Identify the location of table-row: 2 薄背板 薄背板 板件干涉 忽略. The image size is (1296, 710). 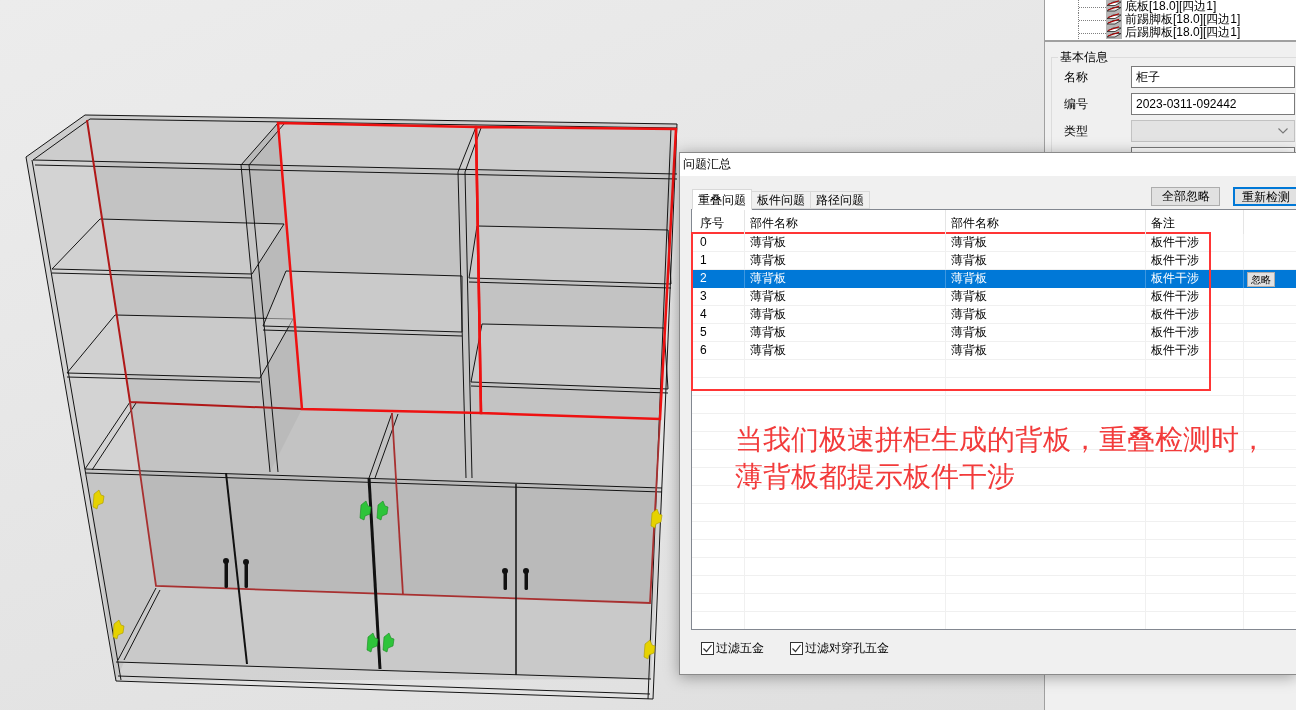
(994, 279).